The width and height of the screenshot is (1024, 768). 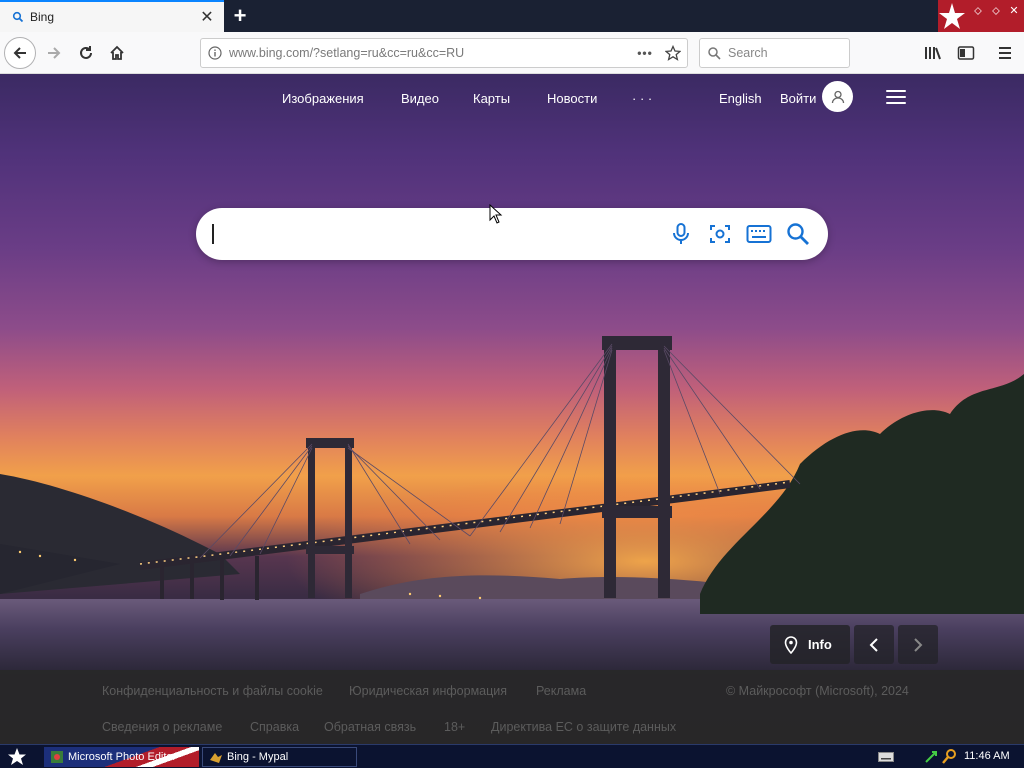 What do you see at coordinates (18, 17) in the screenshot?
I see `bing-favicon-icon` at bounding box center [18, 17].